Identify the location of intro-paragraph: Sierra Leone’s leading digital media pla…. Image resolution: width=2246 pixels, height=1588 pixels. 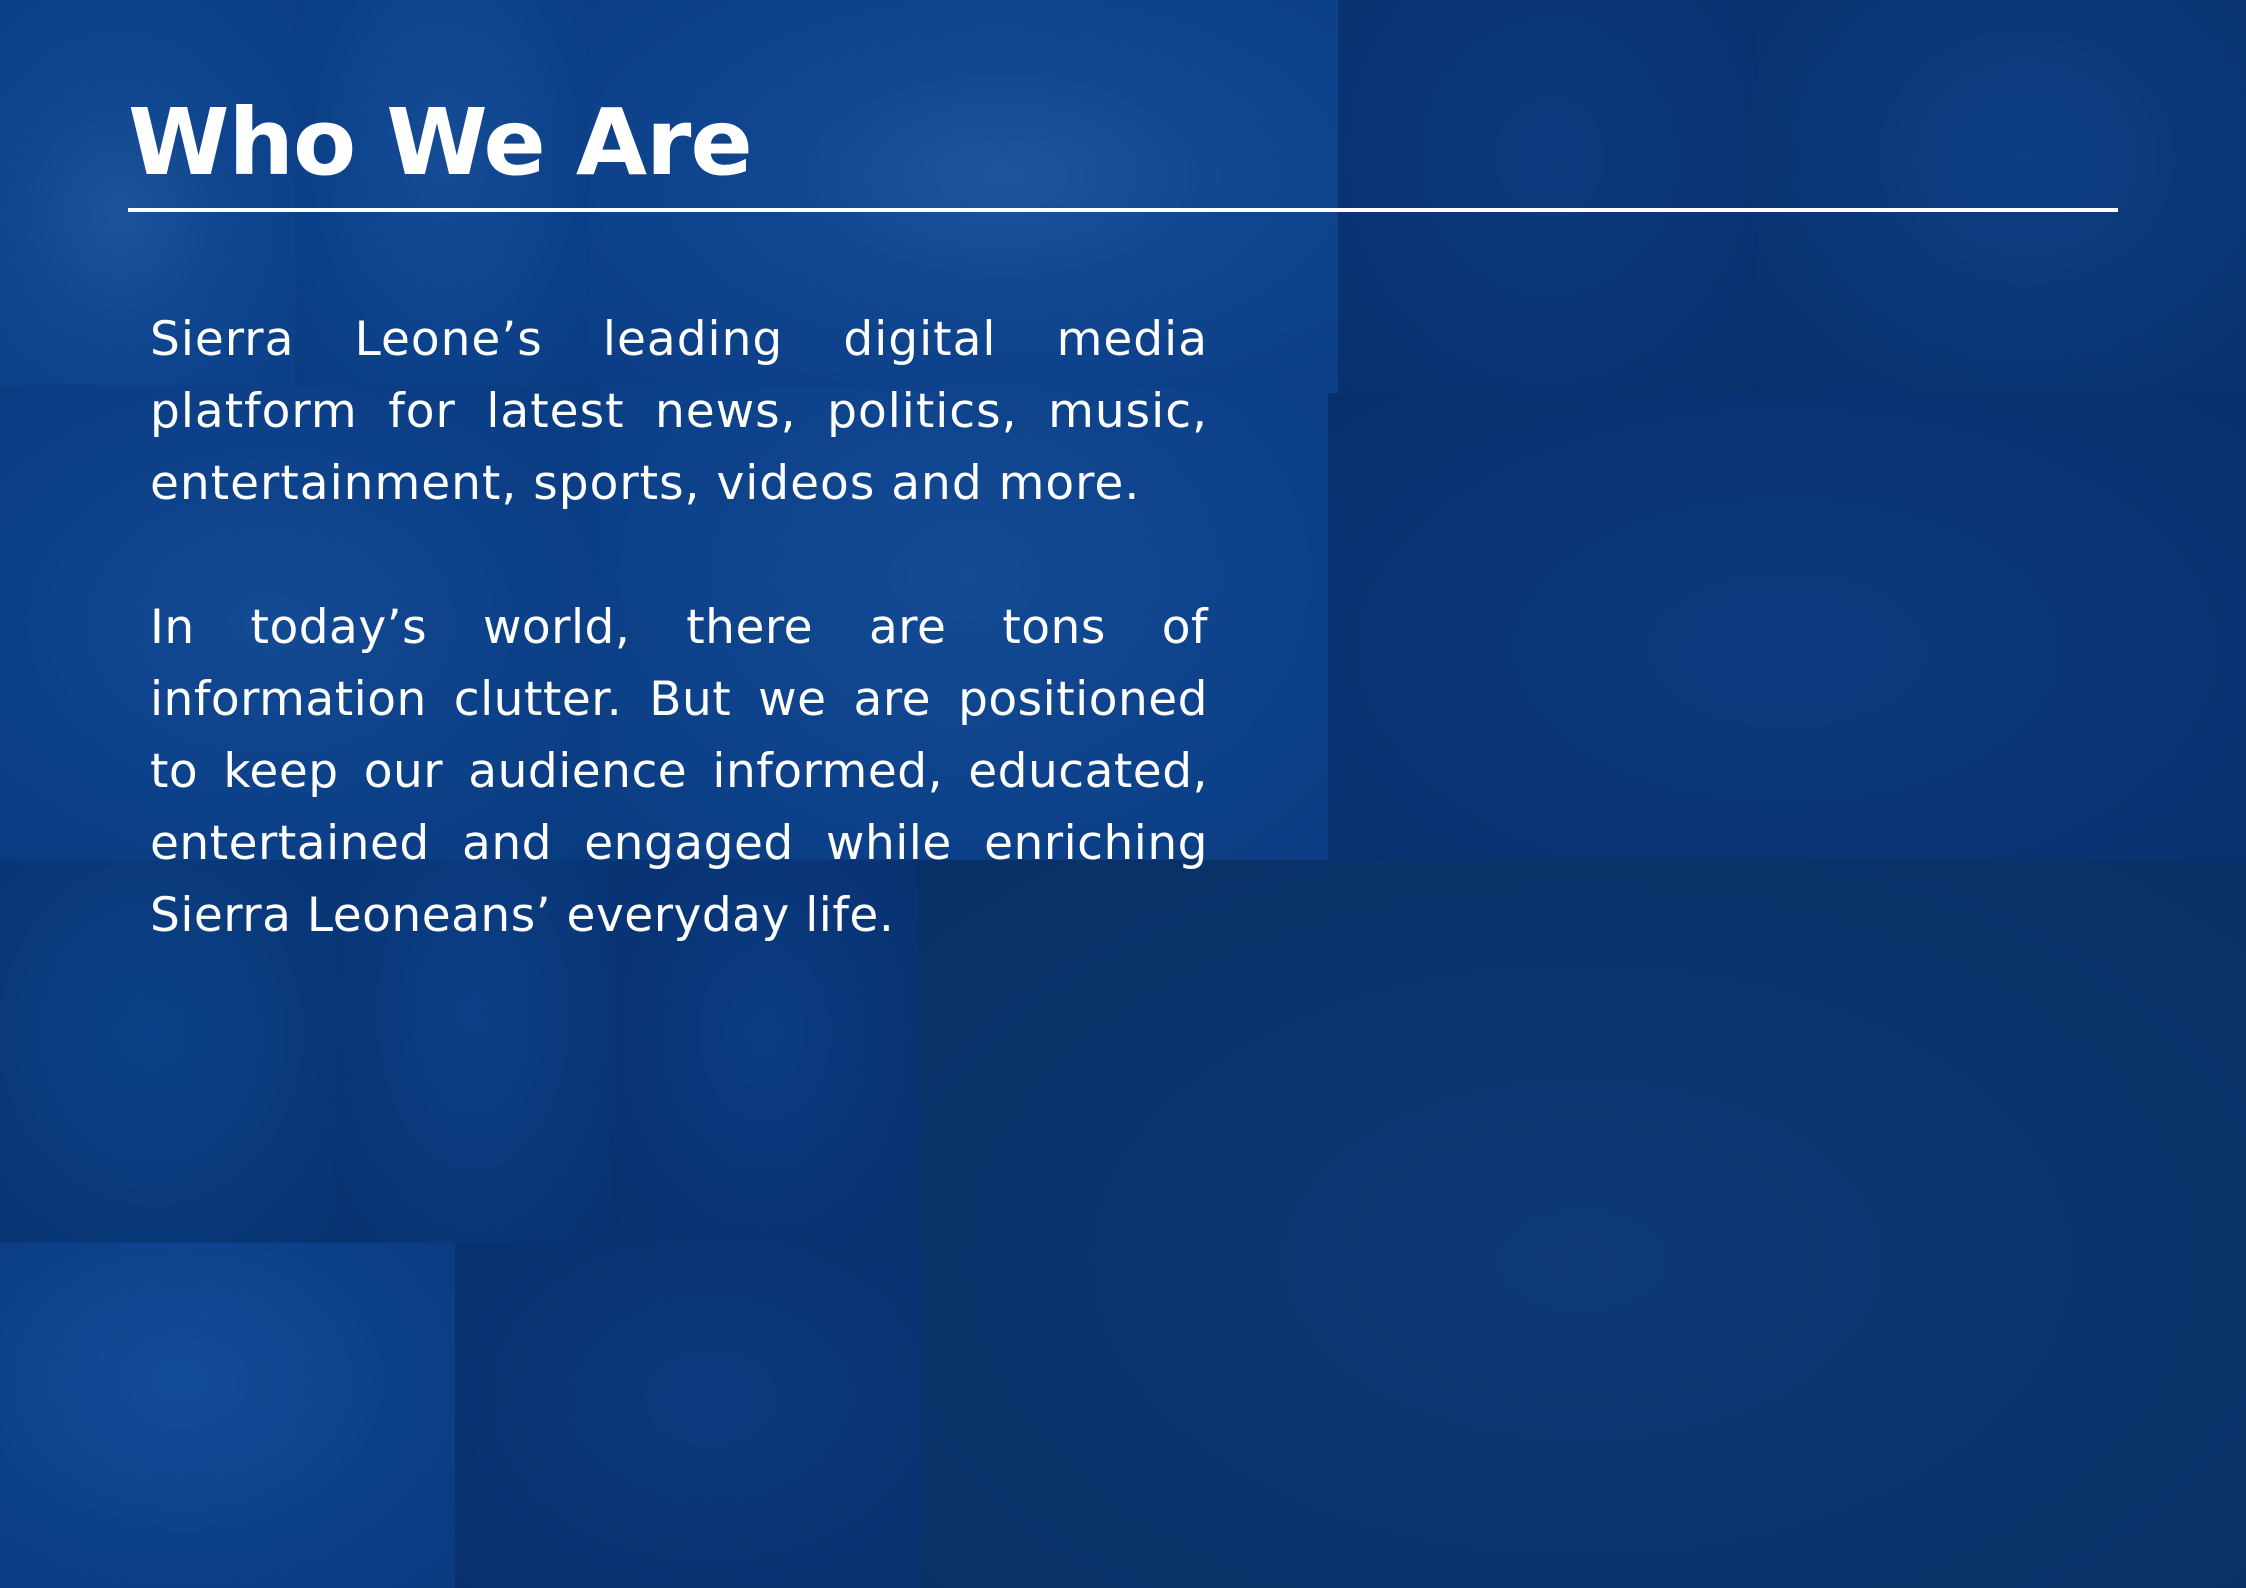
(679, 411).